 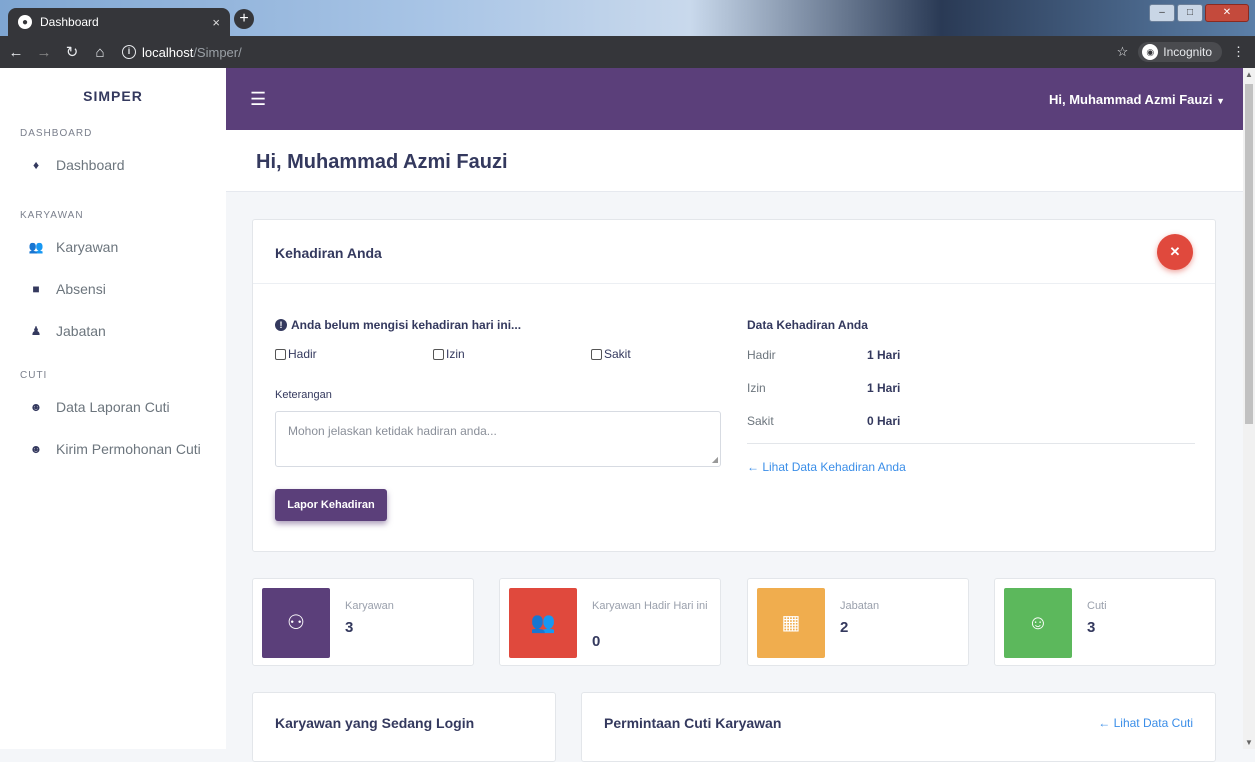 I want to click on sidebar-item-data-laporan-cuti: ☻ Data Laporan Cuti, so click(x=113, y=407).